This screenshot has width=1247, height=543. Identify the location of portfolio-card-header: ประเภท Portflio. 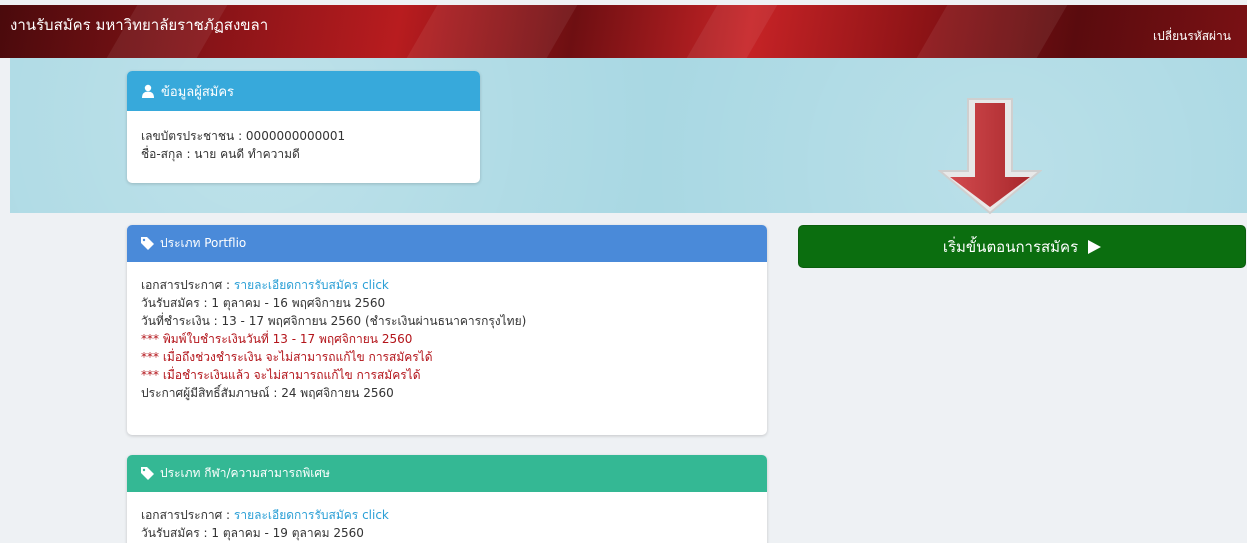
(447, 243).